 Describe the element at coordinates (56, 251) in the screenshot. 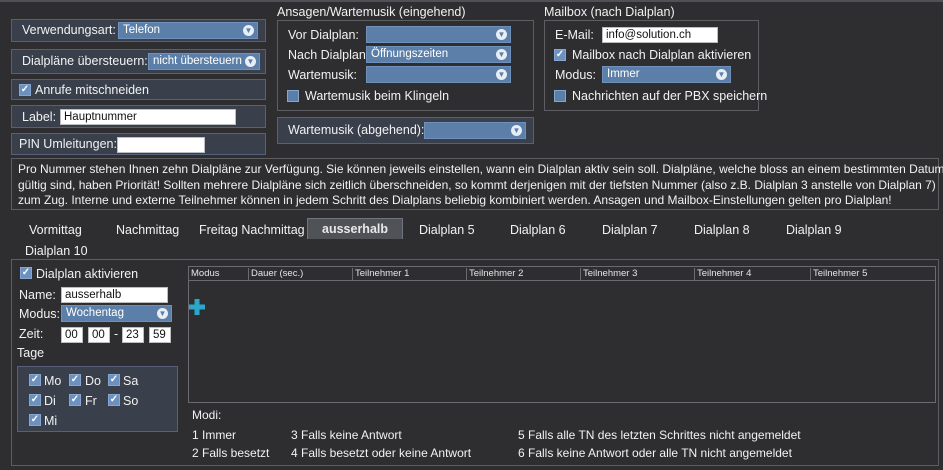

I see `tab-dialplan-10: Dialplan 10` at that location.